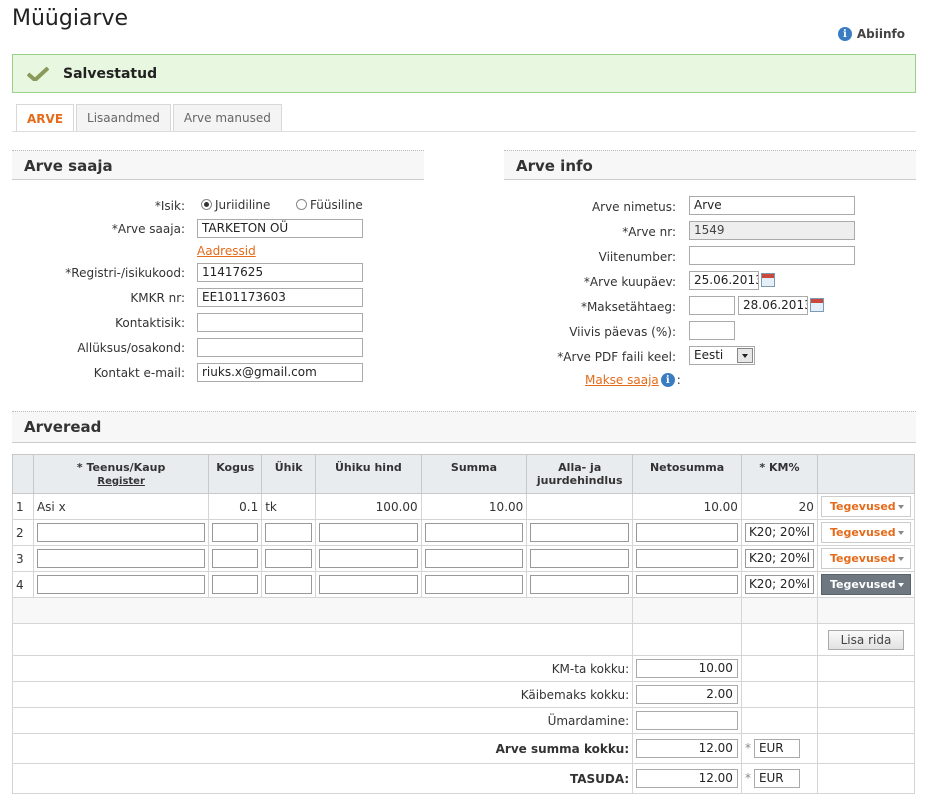 This screenshot has height=804, width=931. I want to click on col-service-header: * Teenus/Kaup Register, so click(121, 474).